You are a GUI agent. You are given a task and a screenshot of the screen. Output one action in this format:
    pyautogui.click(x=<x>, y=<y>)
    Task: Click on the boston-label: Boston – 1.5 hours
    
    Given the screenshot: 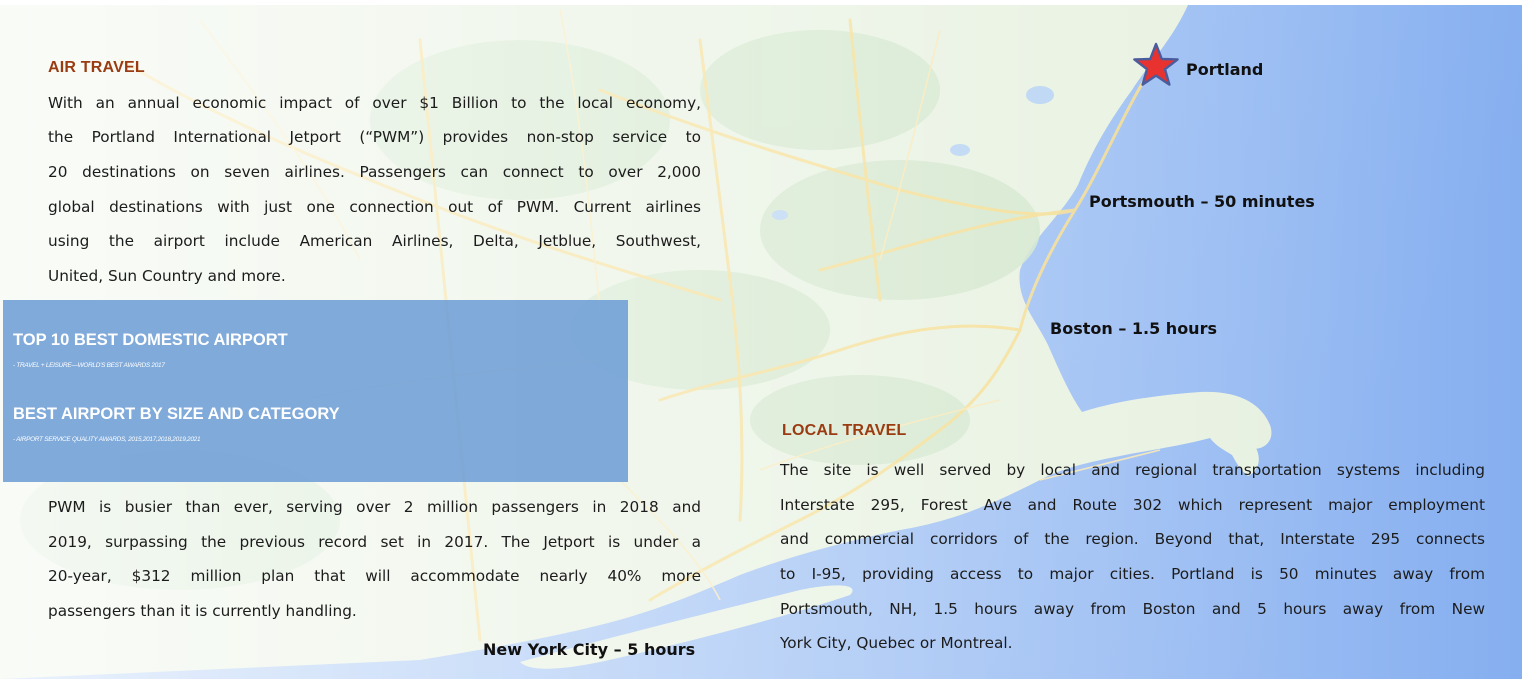 What is the action you would take?
    pyautogui.click(x=1133, y=328)
    